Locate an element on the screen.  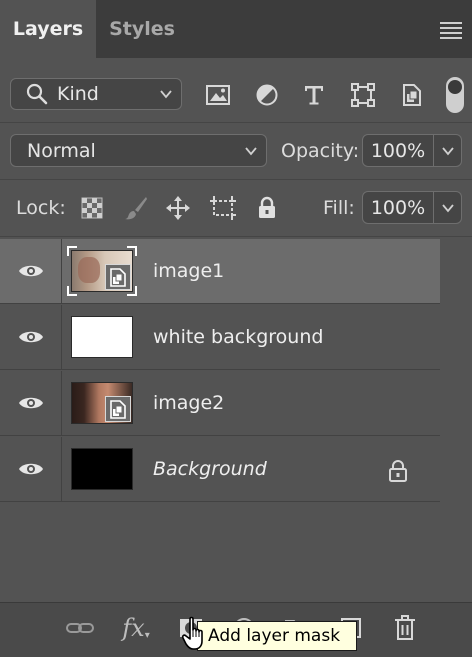
opacity-label: Opacity: is located at coordinates (320, 151).